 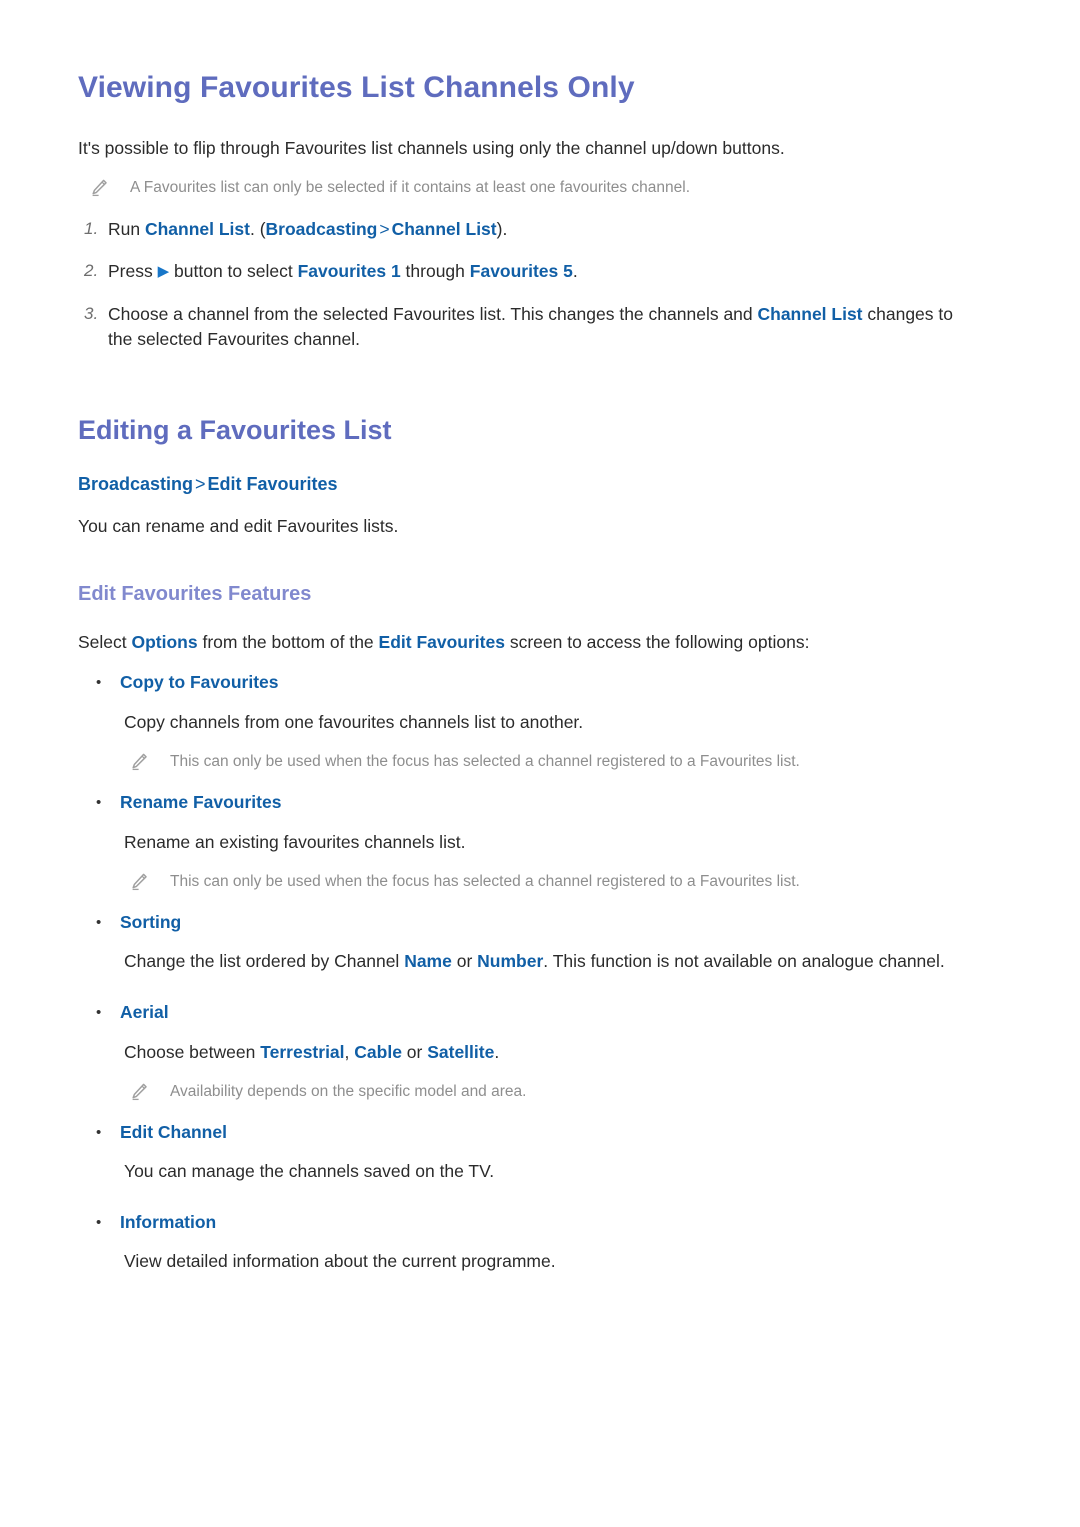 I want to click on step-number: 3., so click(x=91, y=313).